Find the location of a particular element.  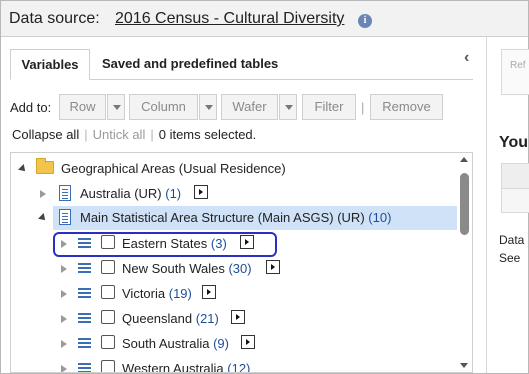

table-body-cell is located at coordinates (515, 201).